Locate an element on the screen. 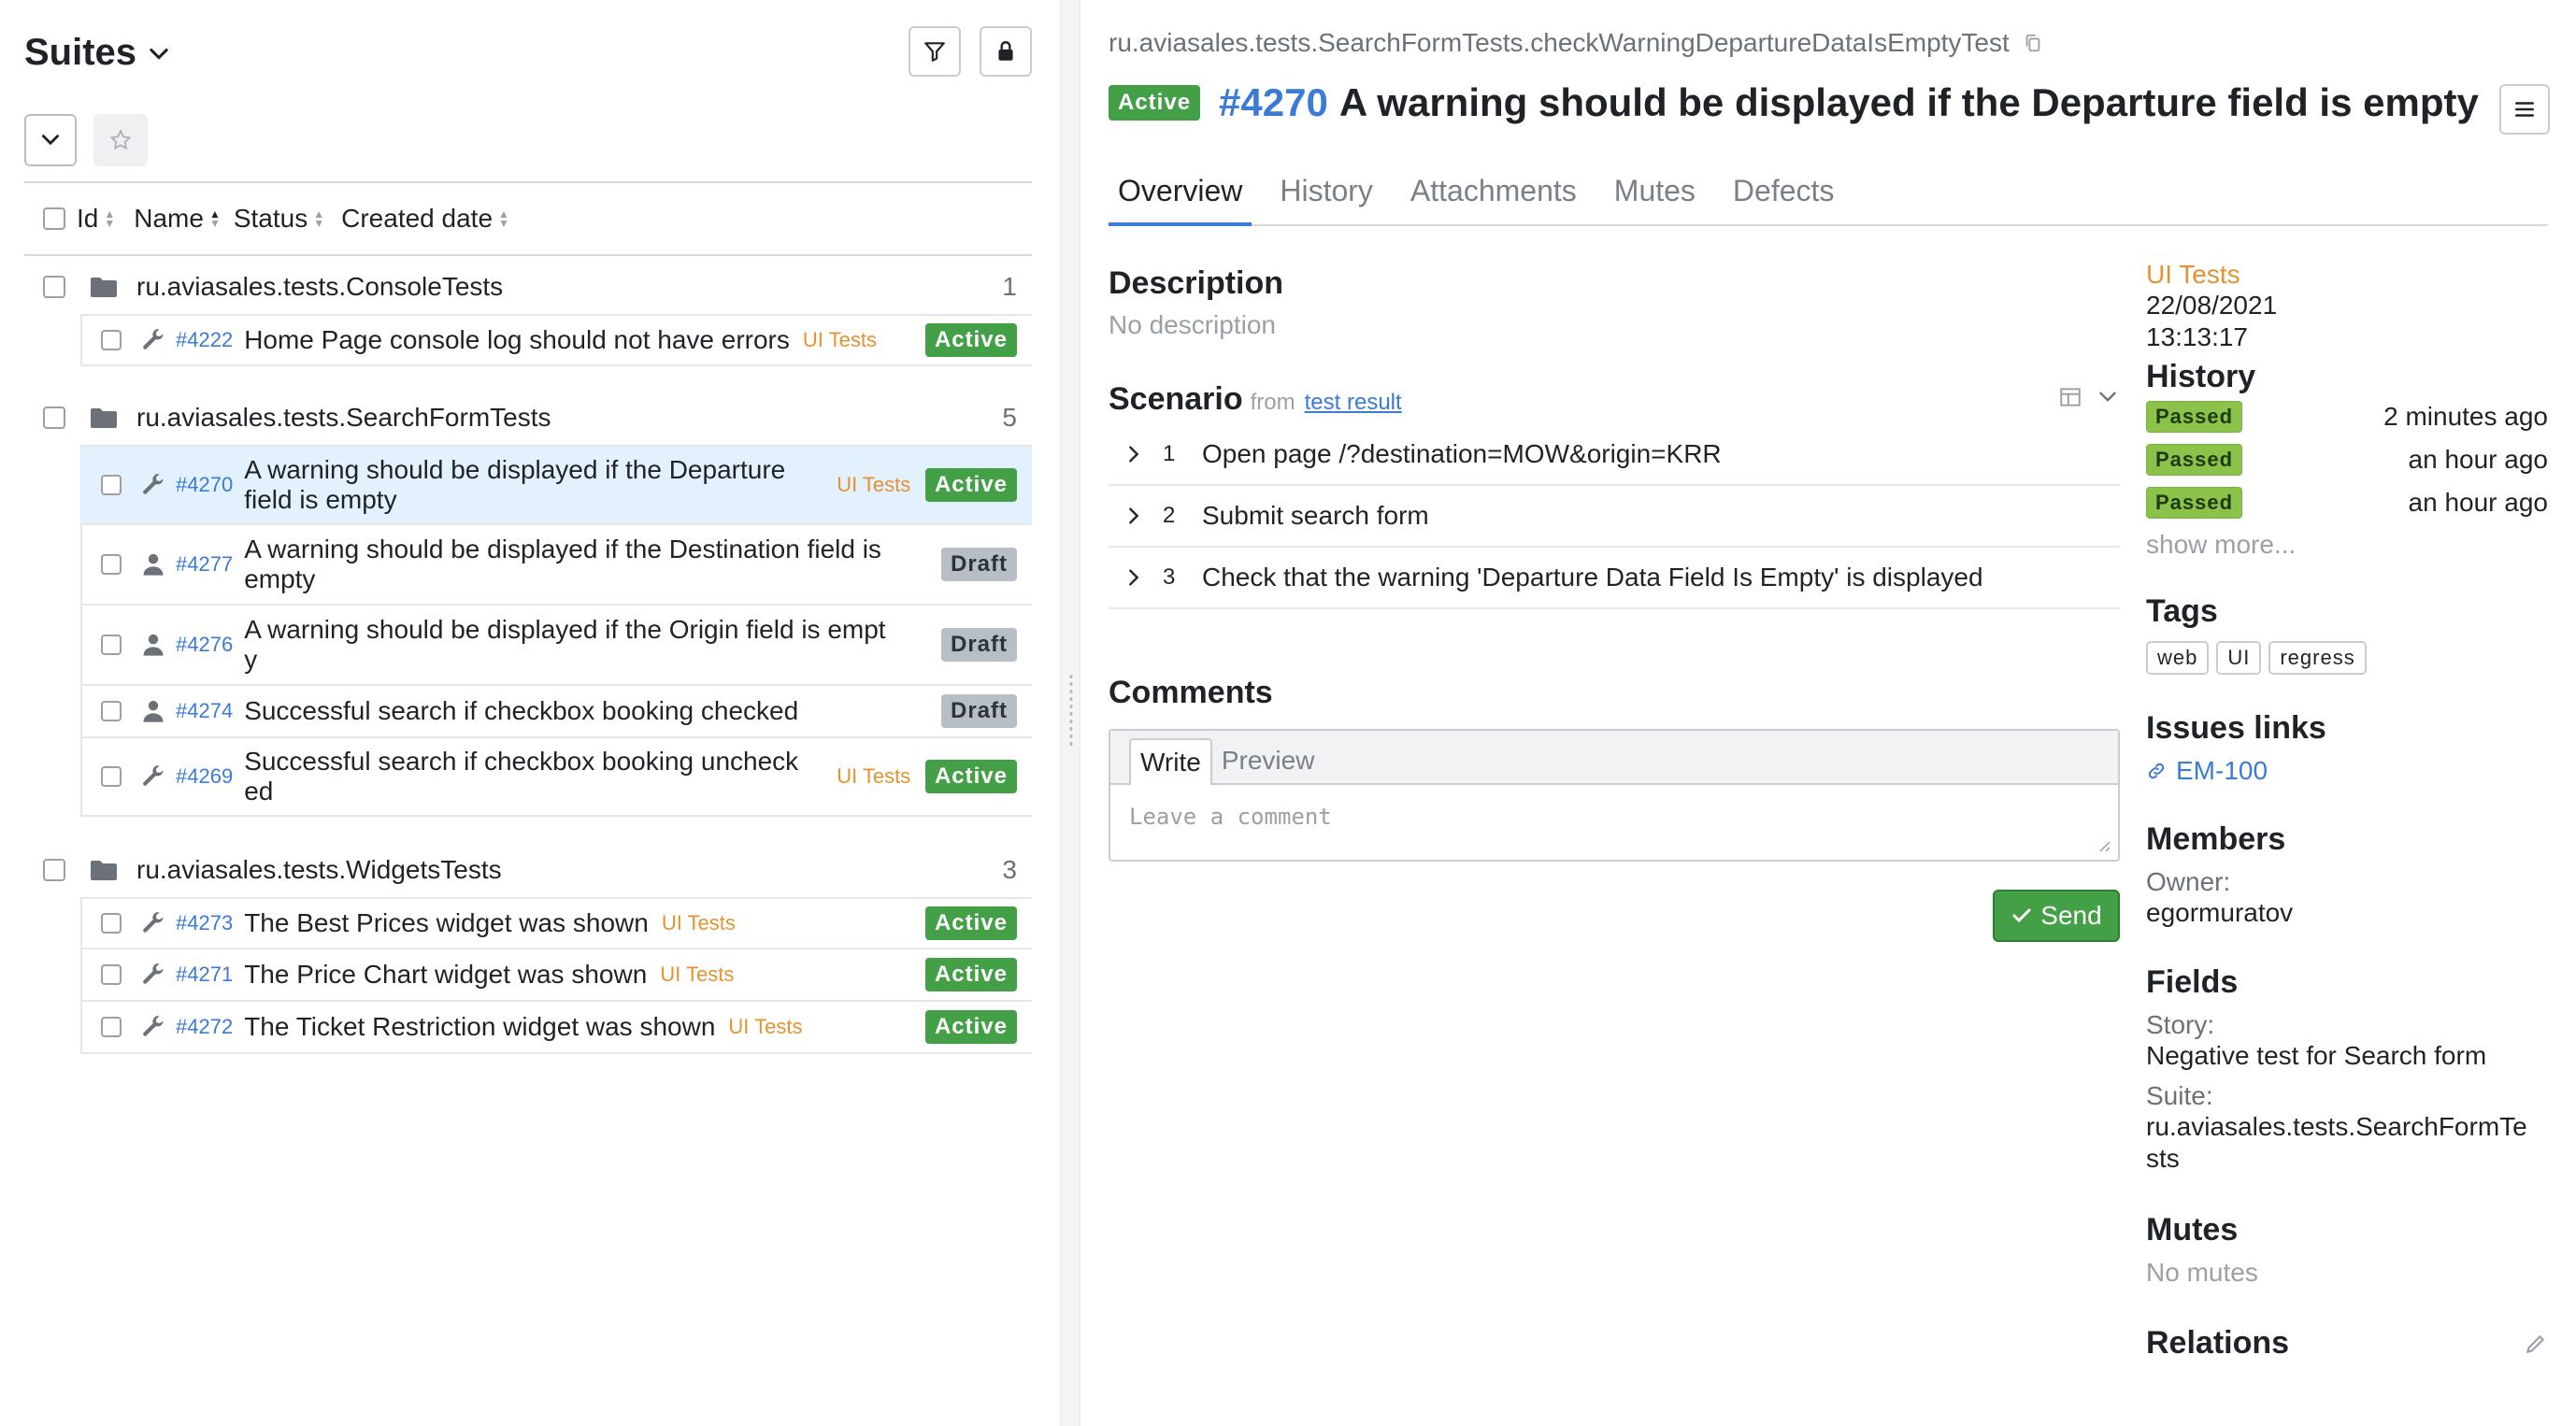 Image resolution: width=2576 pixels, height=1426 pixels. tag: UI is located at coordinates (2239, 658).